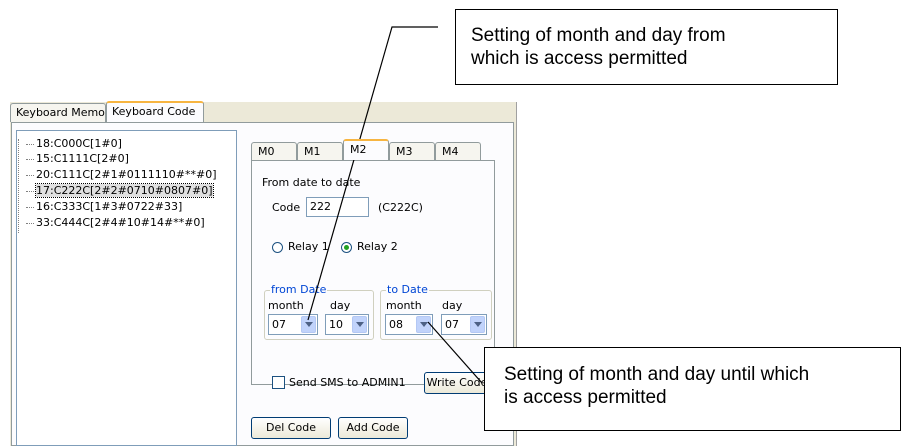  I want to click on tab-m2-label: M2, so click(358, 149).